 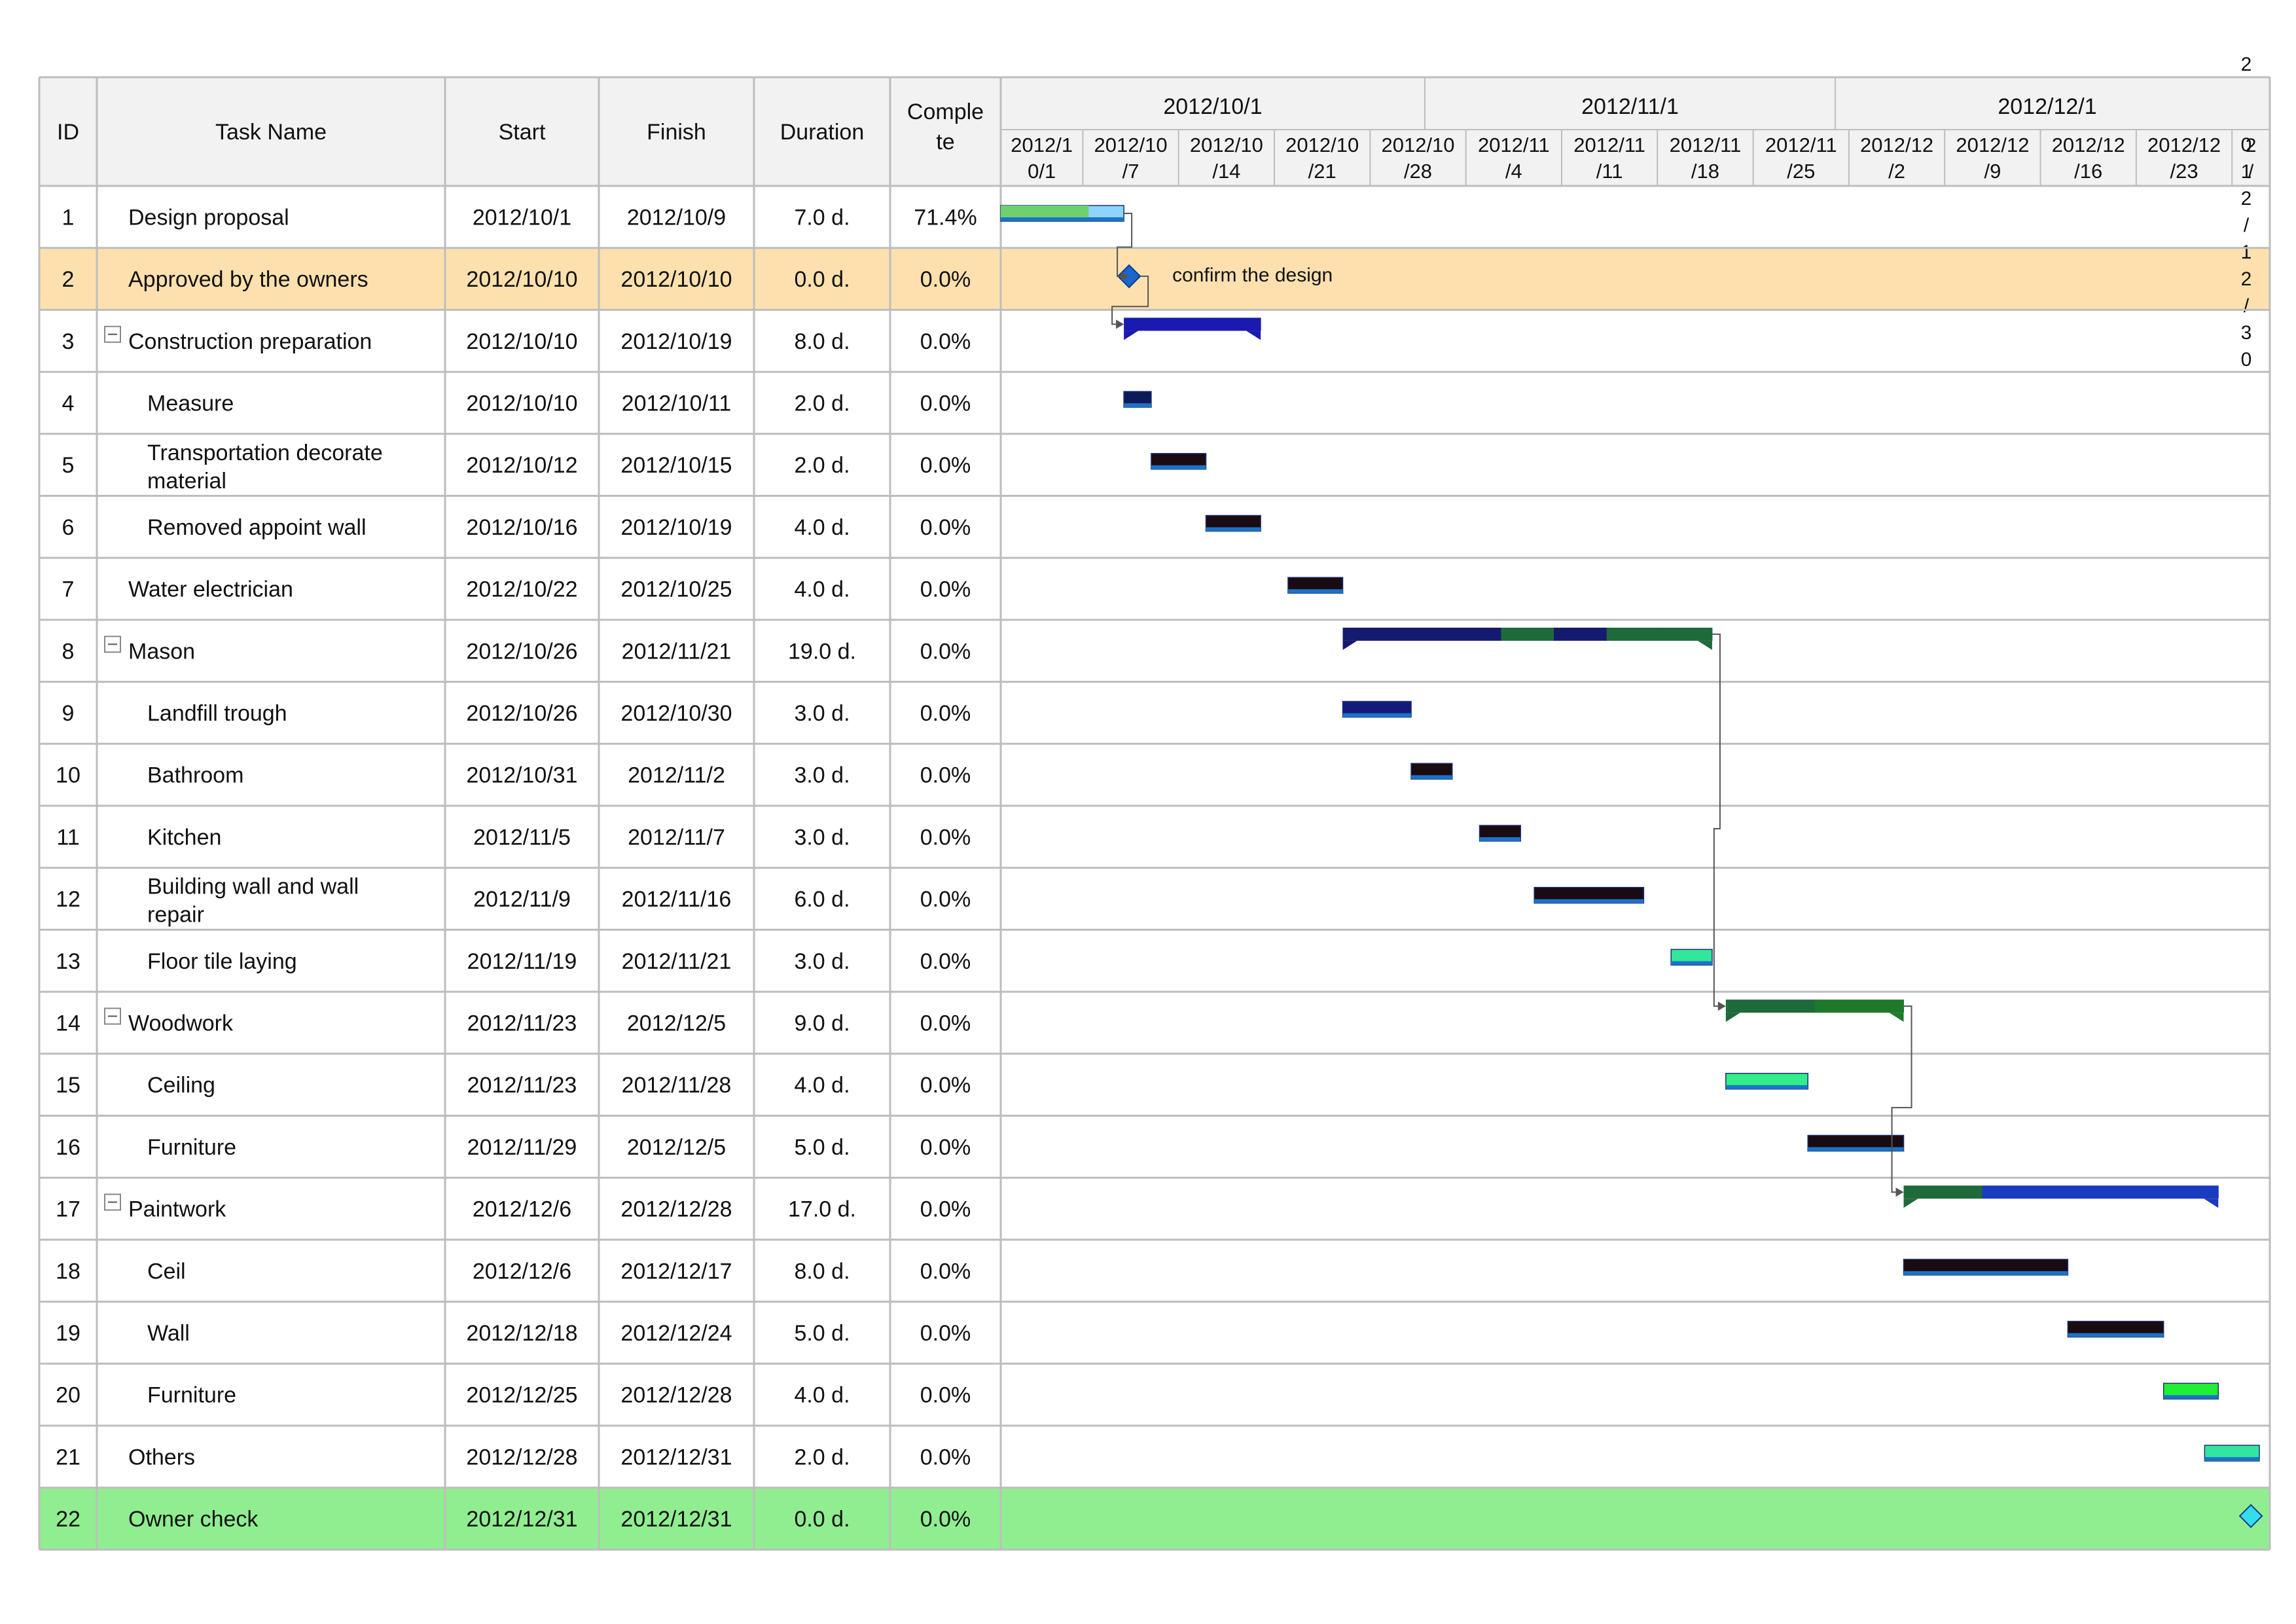 What do you see at coordinates (208, 218) in the screenshot?
I see `cell-task-name: Design proposal` at bounding box center [208, 218].